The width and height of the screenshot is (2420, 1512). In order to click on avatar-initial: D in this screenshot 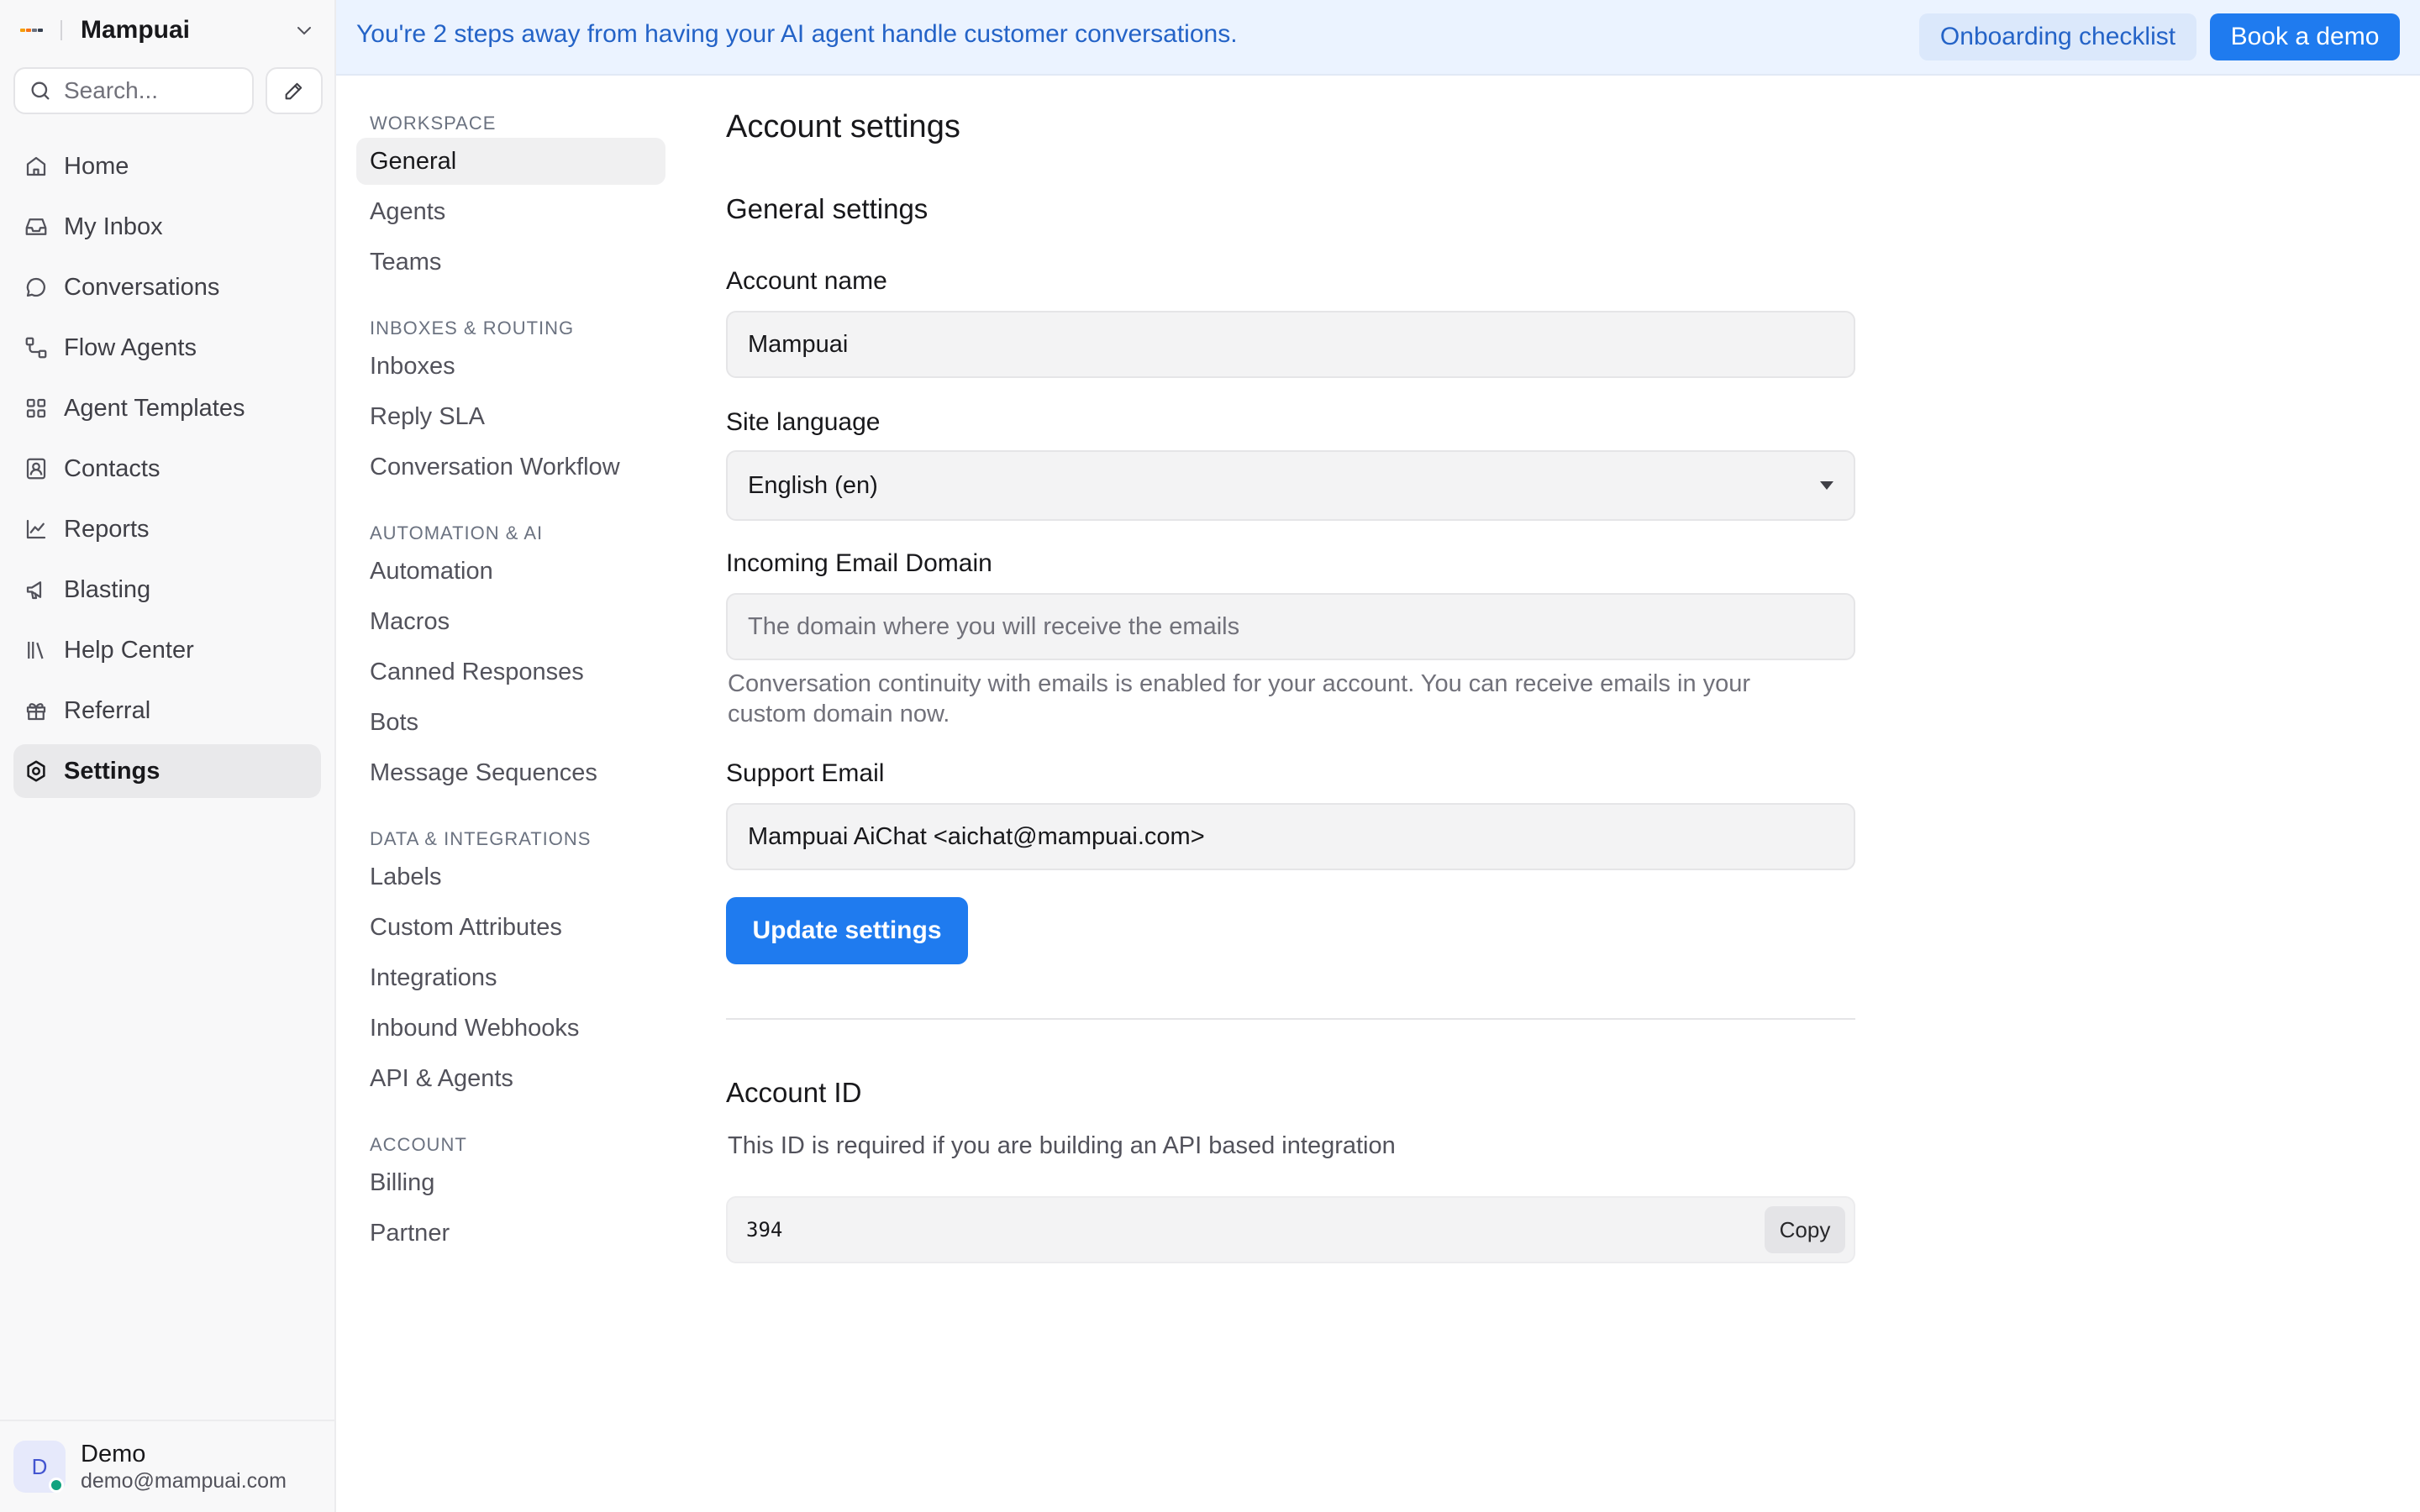, I will do `click(39, 1466)`.